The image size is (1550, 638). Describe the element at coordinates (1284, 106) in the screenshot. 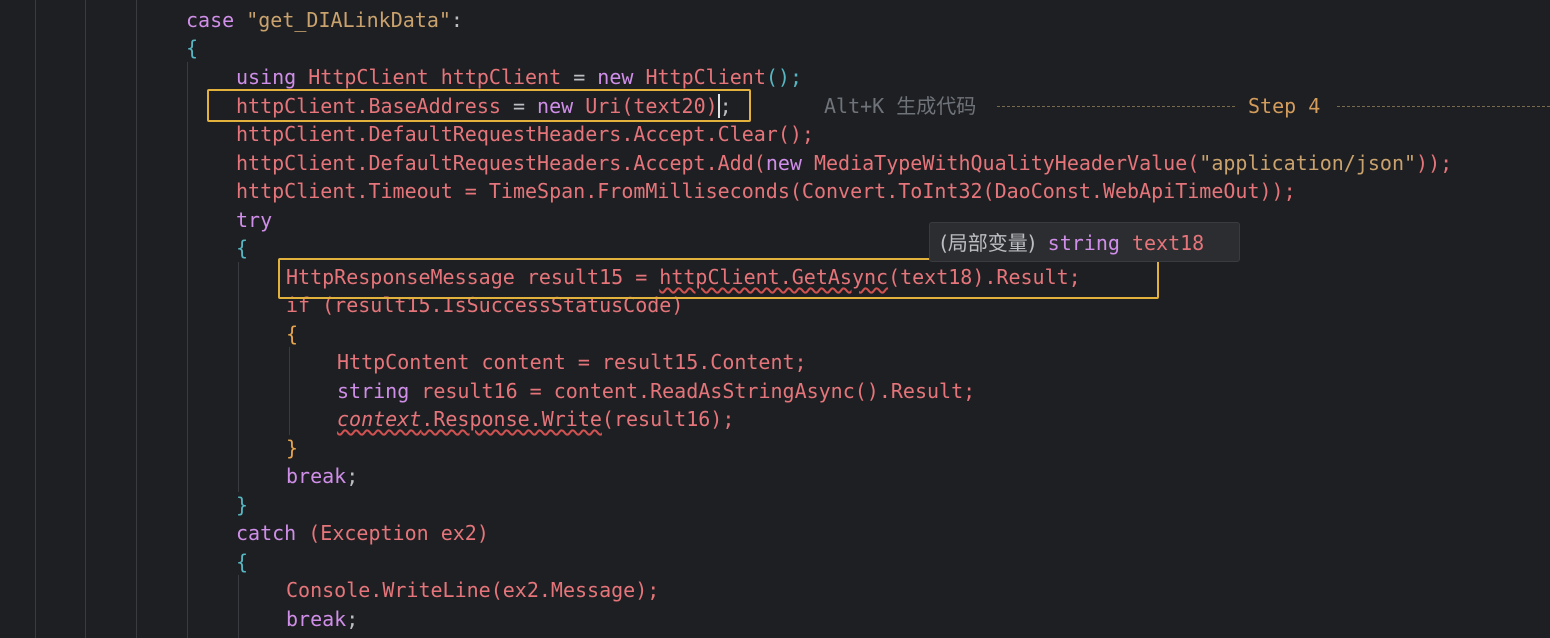

I see `step-label: Step 4` at that location.